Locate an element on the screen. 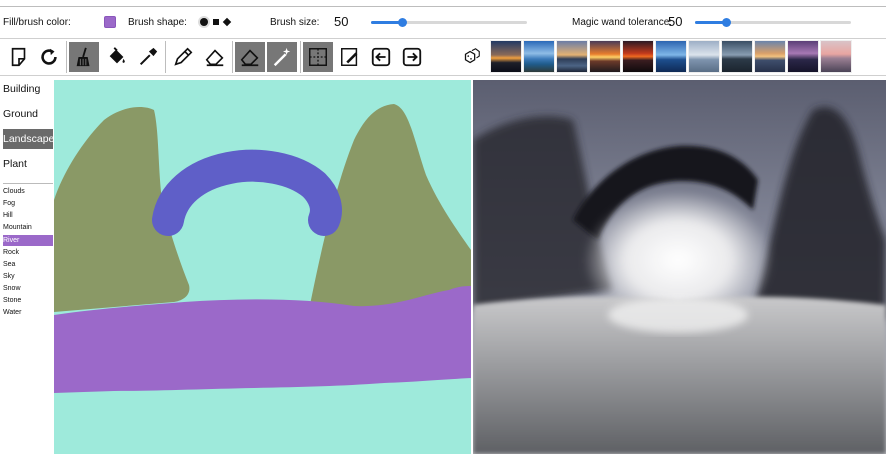 Image resolution: width=886 pixels, height=454 pixels. random-dice-icon is located at coordinates (472, 56).